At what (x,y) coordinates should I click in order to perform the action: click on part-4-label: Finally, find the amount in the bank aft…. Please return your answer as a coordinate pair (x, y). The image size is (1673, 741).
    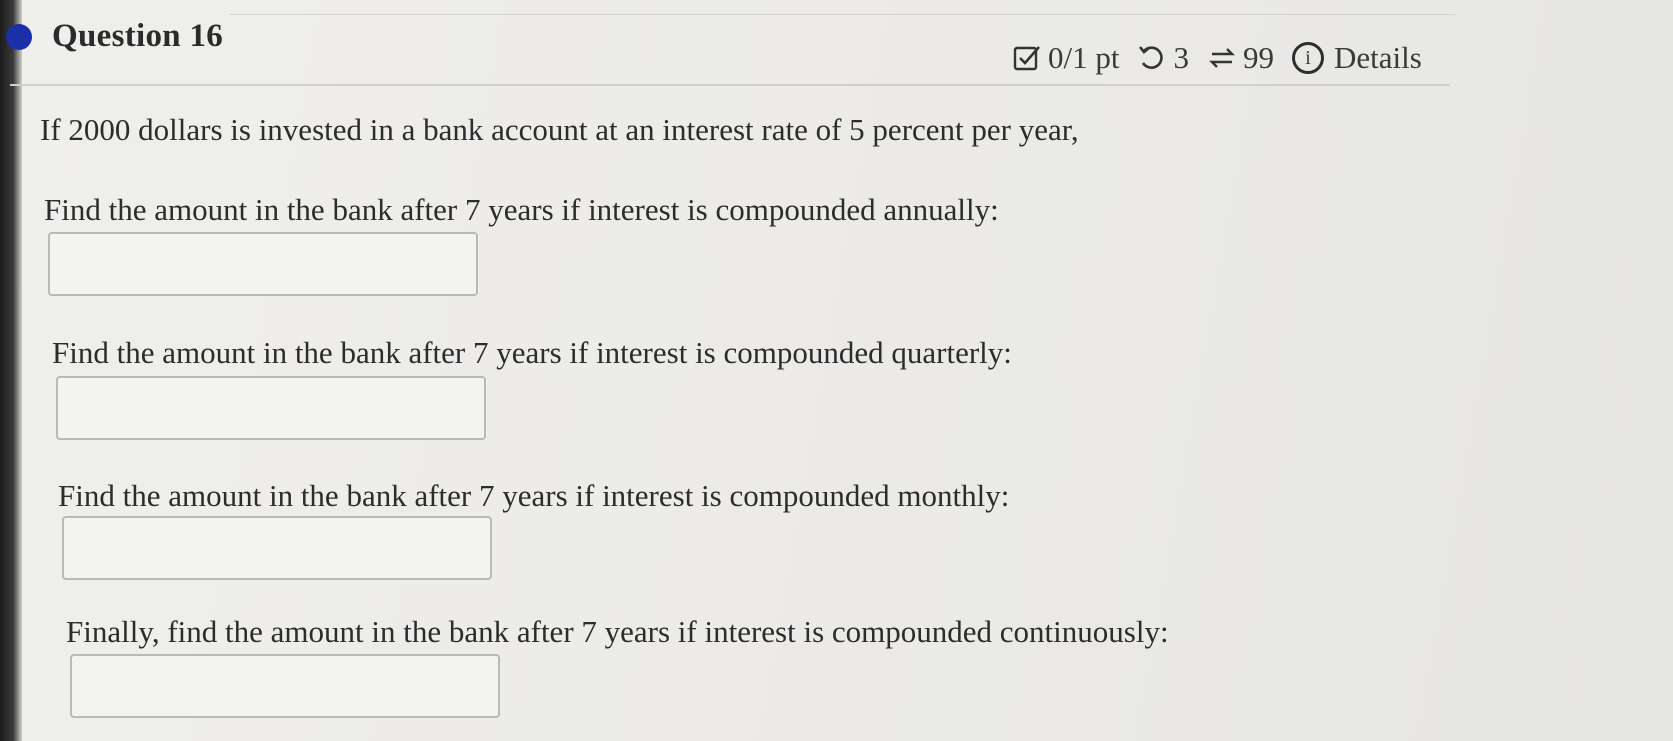
    Looking at the image, I should click on (617, 631).